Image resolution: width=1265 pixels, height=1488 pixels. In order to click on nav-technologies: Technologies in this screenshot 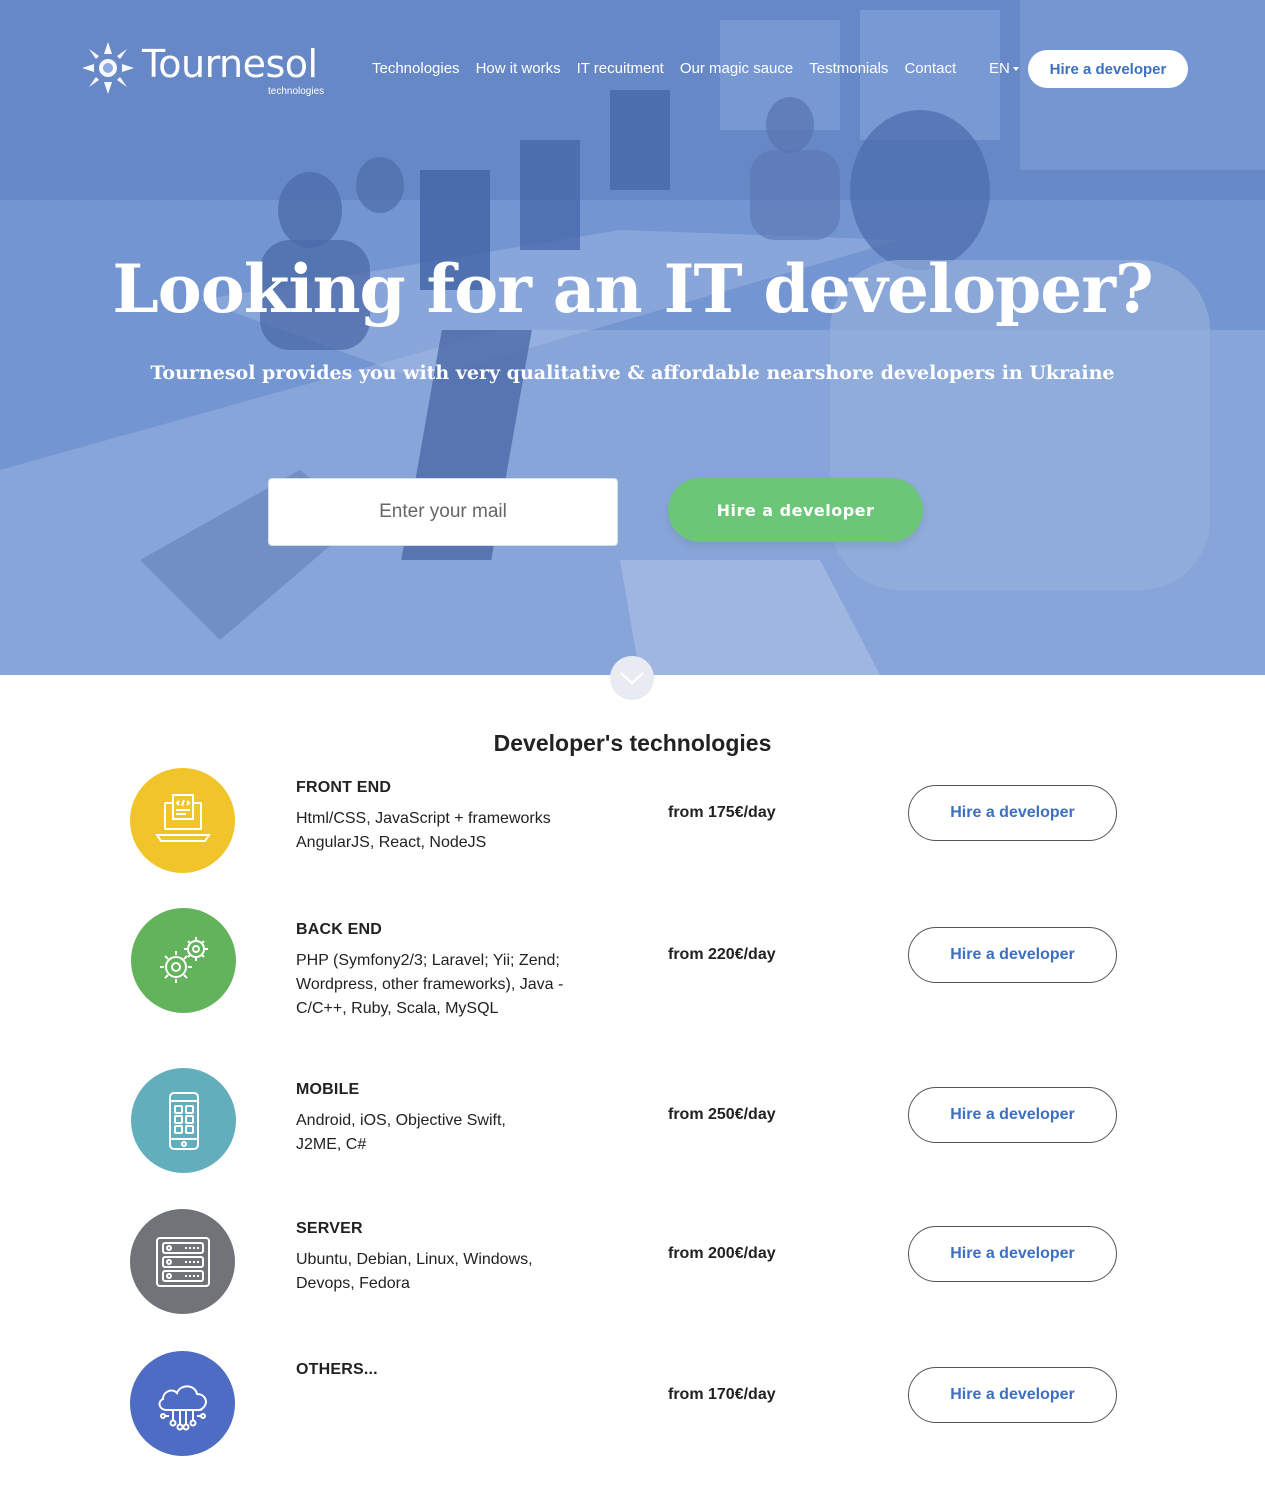, I will do `click(416, 68)`.